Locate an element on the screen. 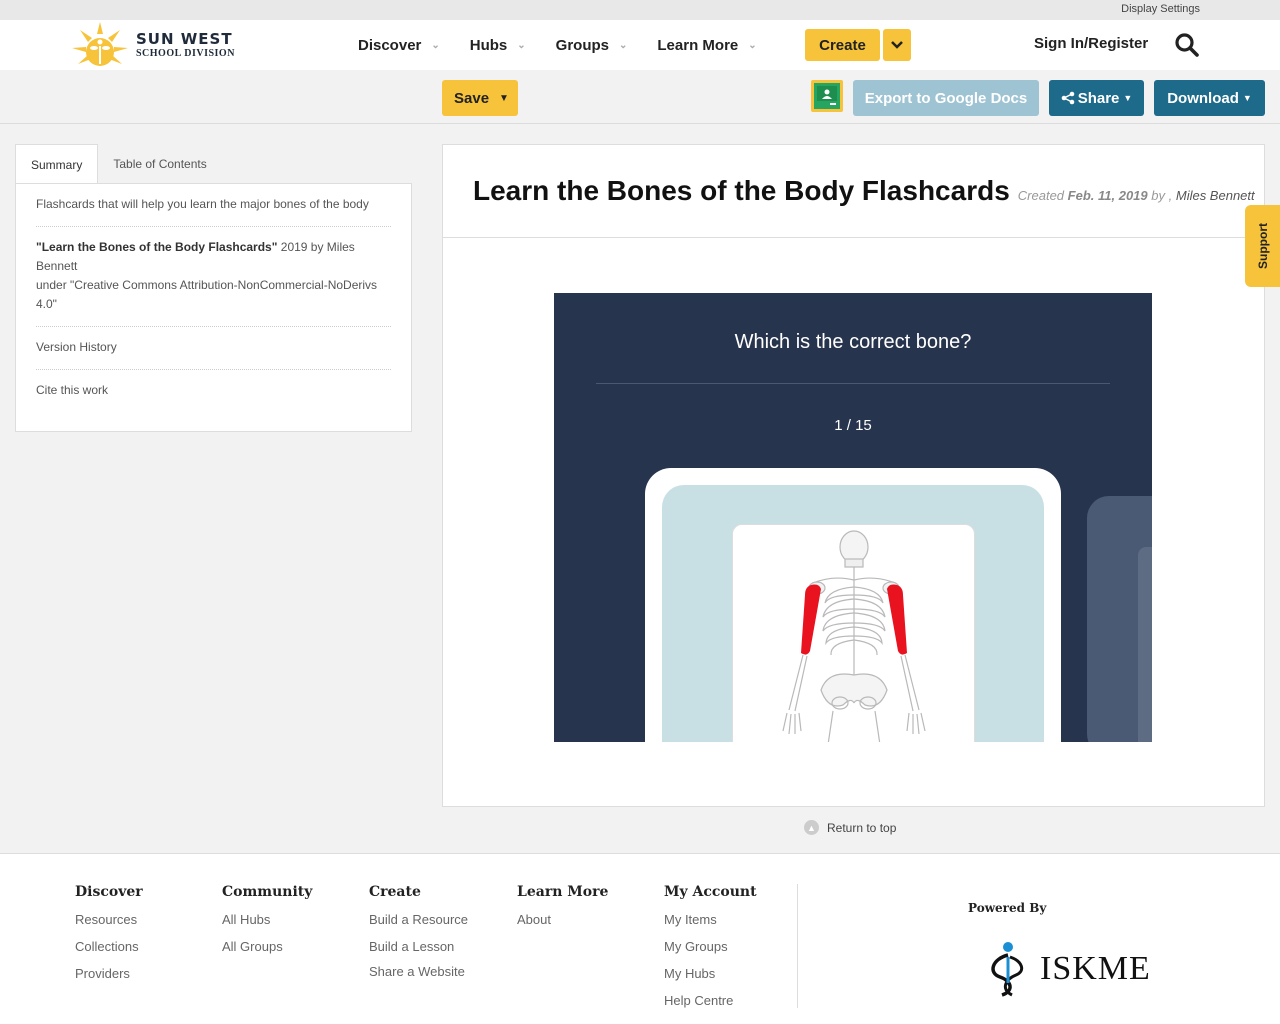 The width and height of the screenshot is (1280, 1024). footer-link-my-groups: My Groups is located at coordinates (710, 946).